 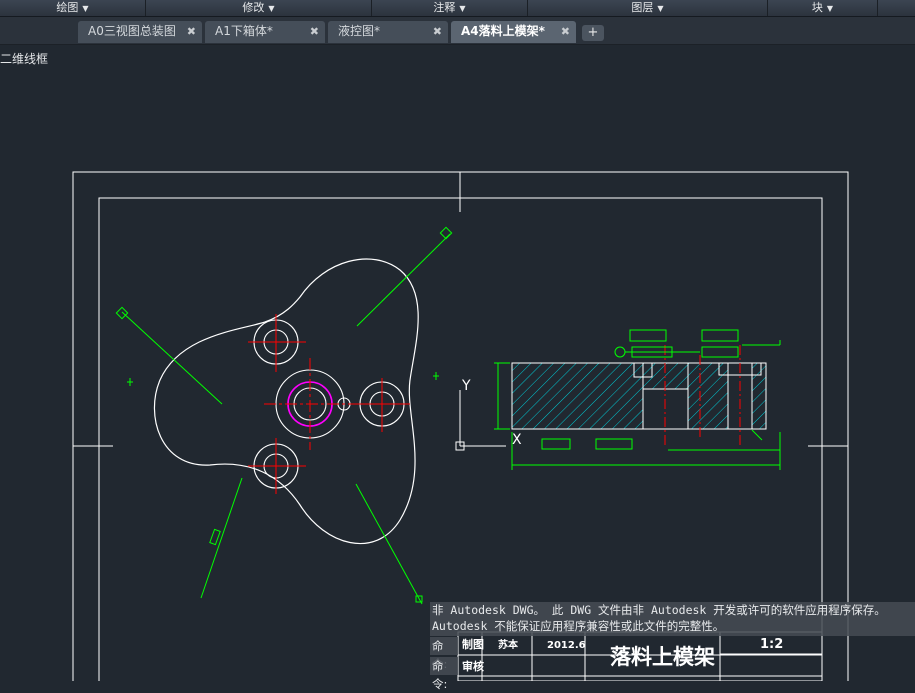 What do you see at coordinates (444, 674) in the screenshot?
I see `command-prompt-input: 命令:` at bounding box center [444, 674].